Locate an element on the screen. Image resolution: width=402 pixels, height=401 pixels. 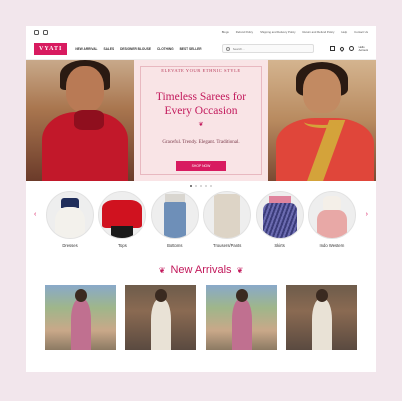
carousel-dots is located at coordinates (201, 186).